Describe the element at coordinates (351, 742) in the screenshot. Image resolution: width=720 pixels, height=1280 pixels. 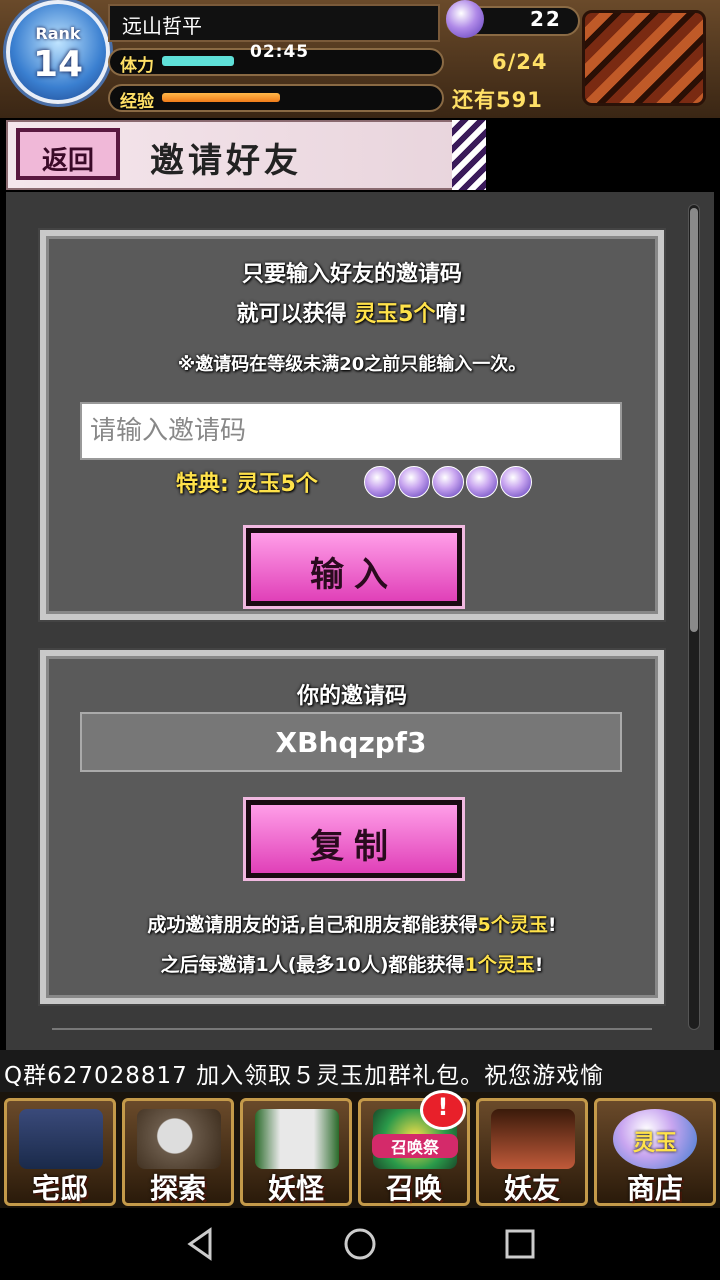
I see `my-code-value: XBhqzpf3` at that location.